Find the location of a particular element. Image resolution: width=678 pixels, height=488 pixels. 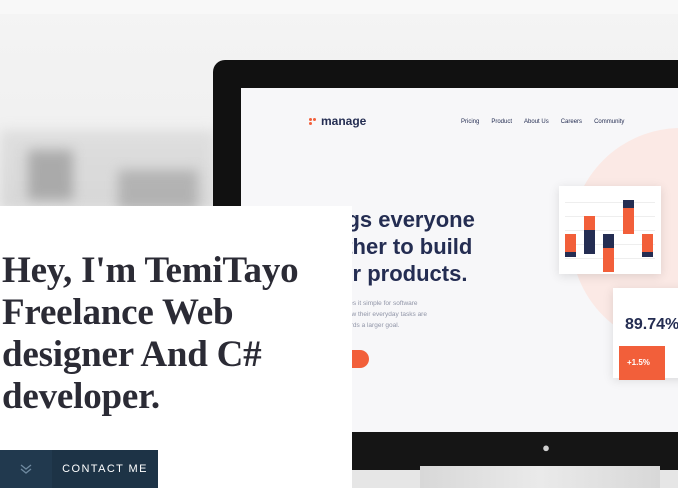

mockup-nav-item: Careers is located at coordinates (571, 122).